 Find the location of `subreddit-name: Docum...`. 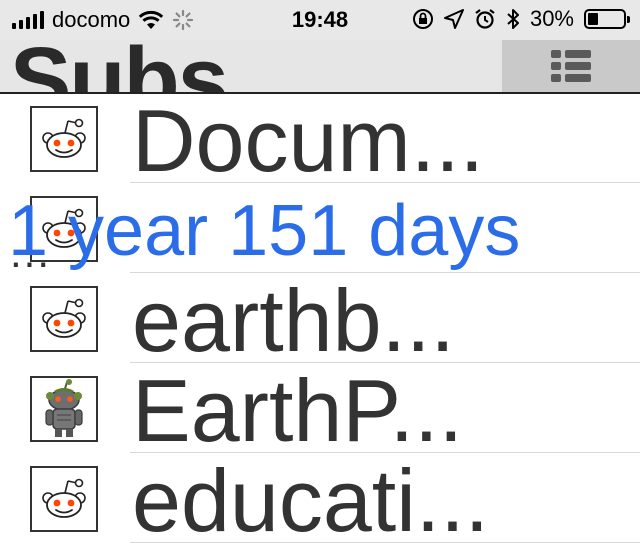

subreddit-name: Docum... is located at coordinates (308, 140).